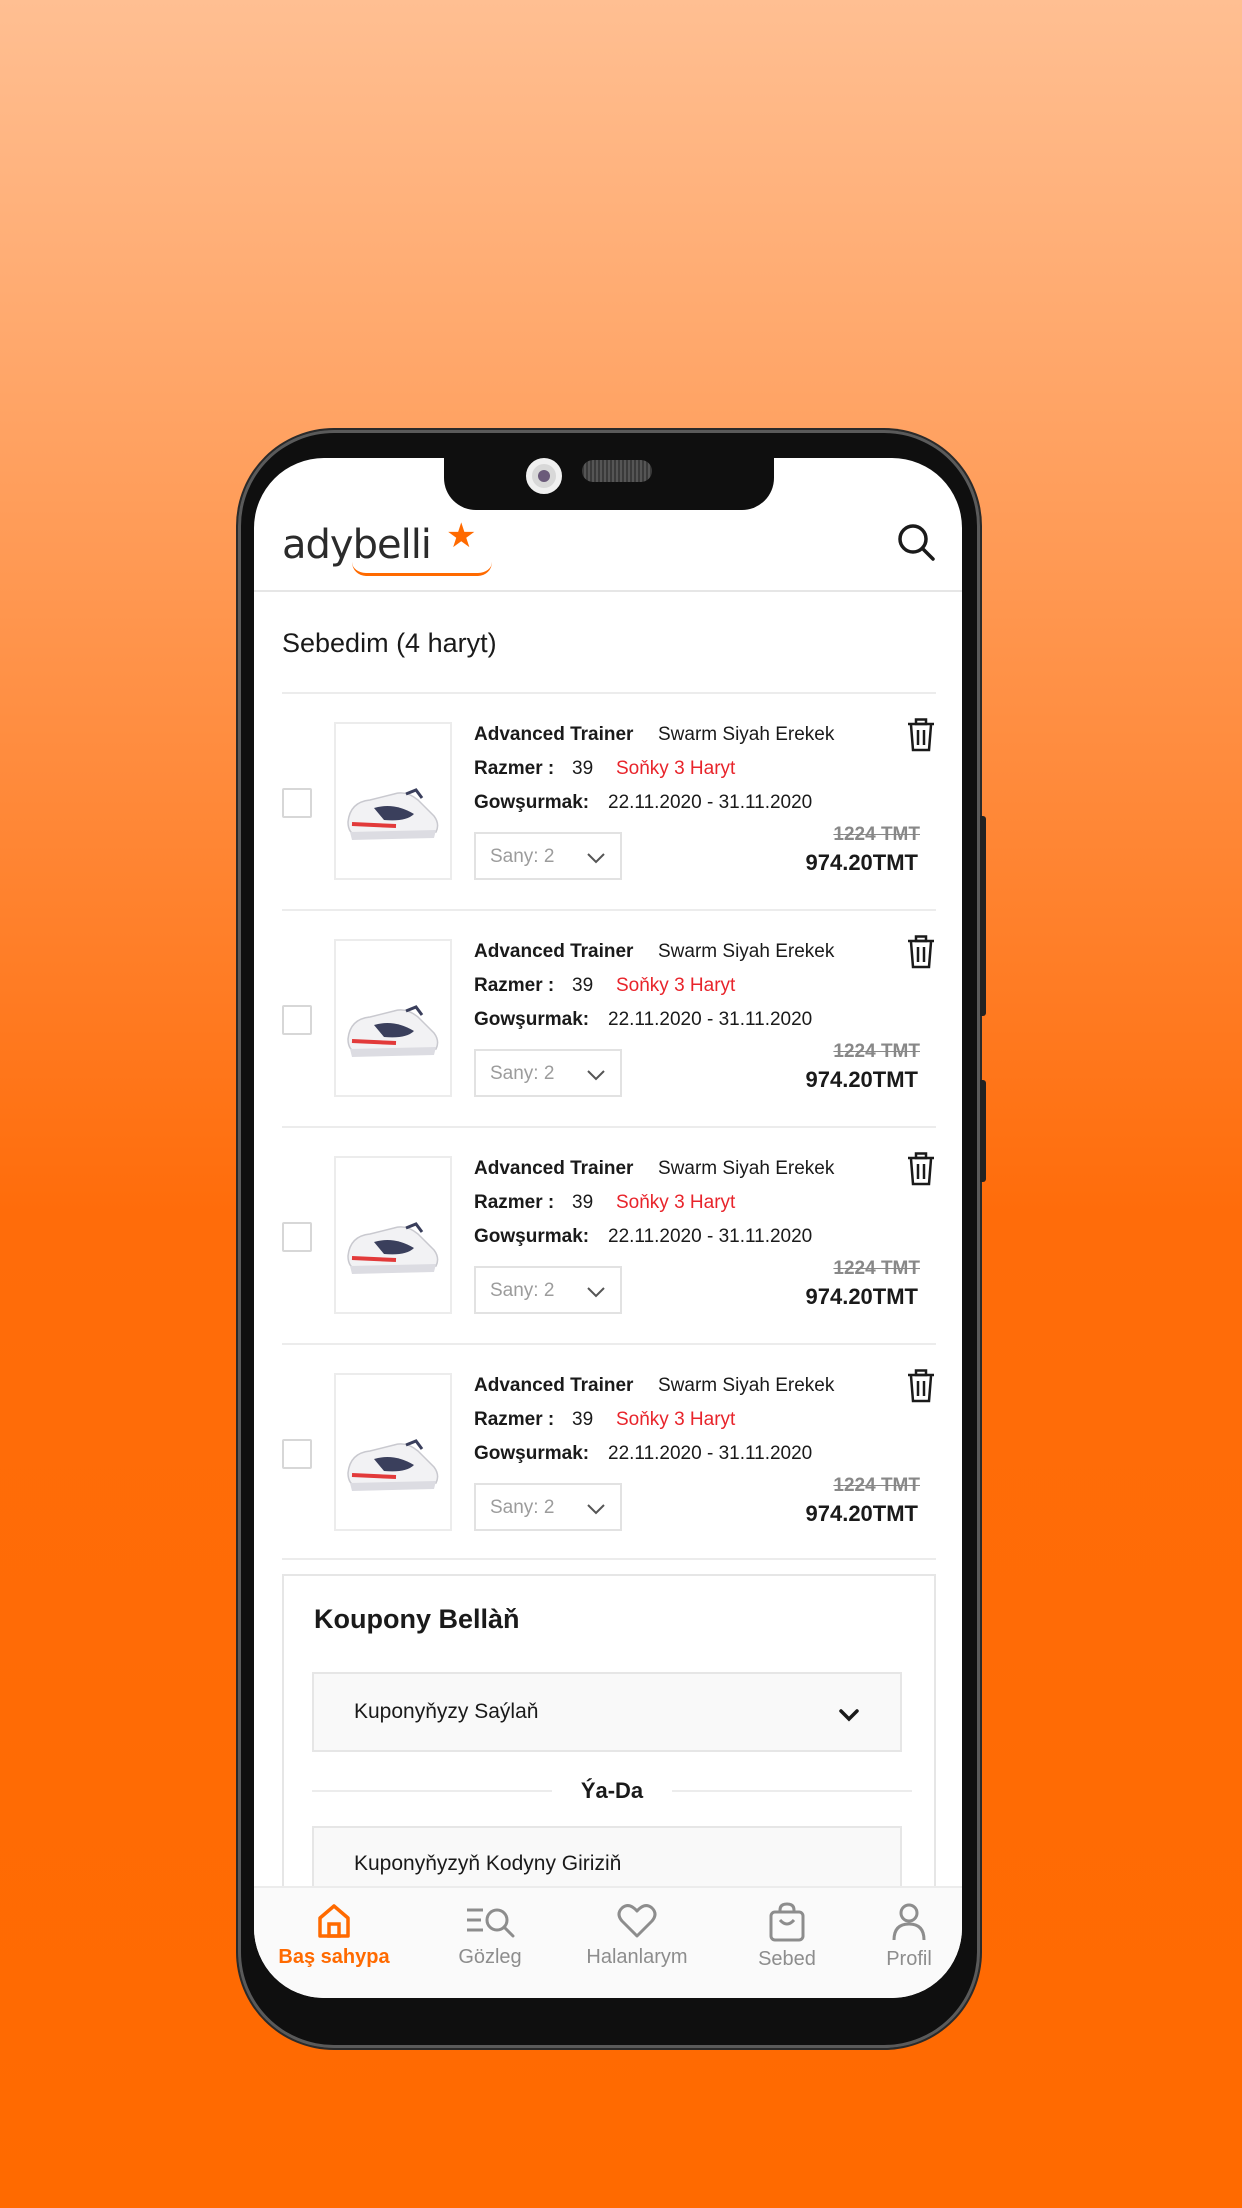 The image size is (1242, 2208). I want to click on nav-label: Sebed, so click(787, 1959).